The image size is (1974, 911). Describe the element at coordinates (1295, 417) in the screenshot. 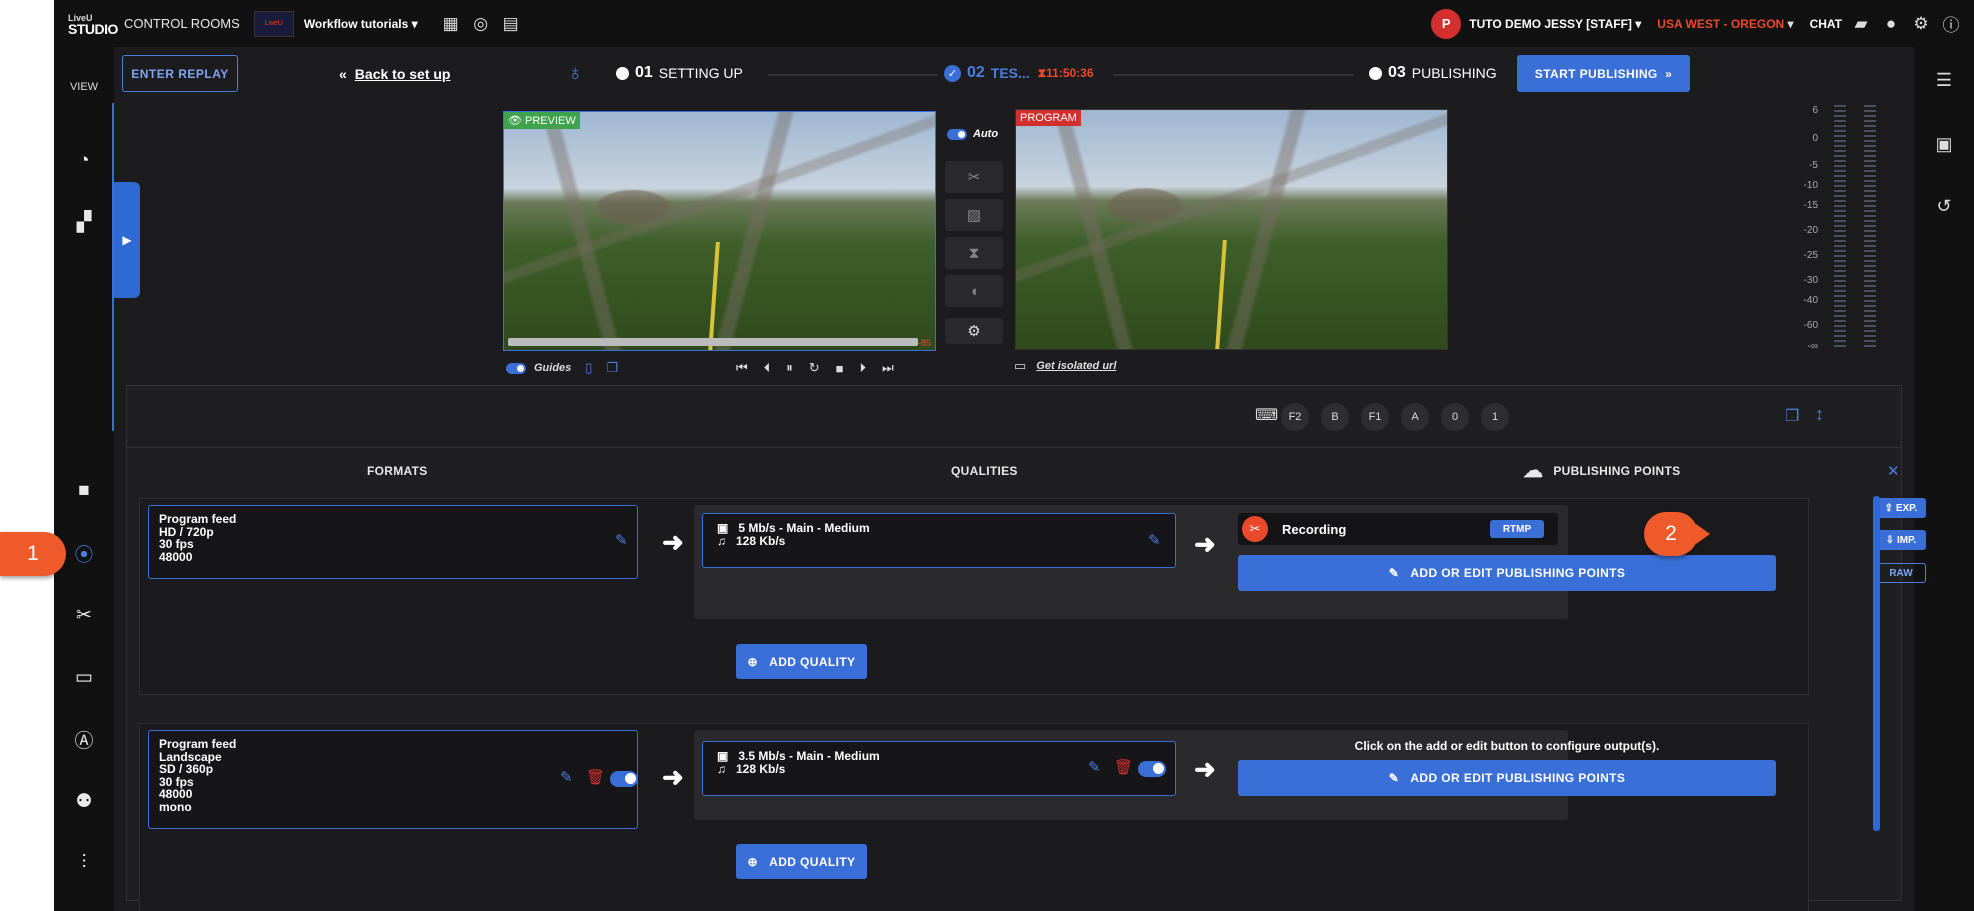

I see `shortcut-key-button: F2` at that location.